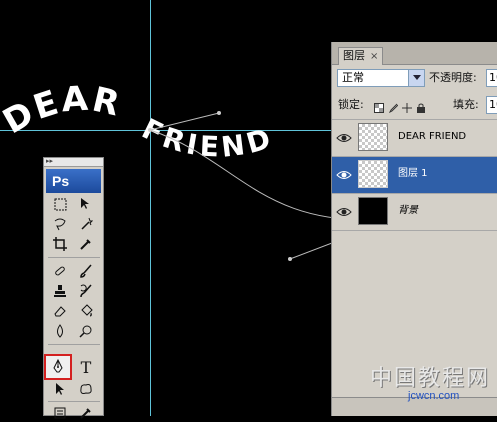 The height and width of the screenshot is (422, 497). What do you see at coordinates (374, 56) in the screenshot?
I see `close-icon: ×` at bounding box center [374, 56].